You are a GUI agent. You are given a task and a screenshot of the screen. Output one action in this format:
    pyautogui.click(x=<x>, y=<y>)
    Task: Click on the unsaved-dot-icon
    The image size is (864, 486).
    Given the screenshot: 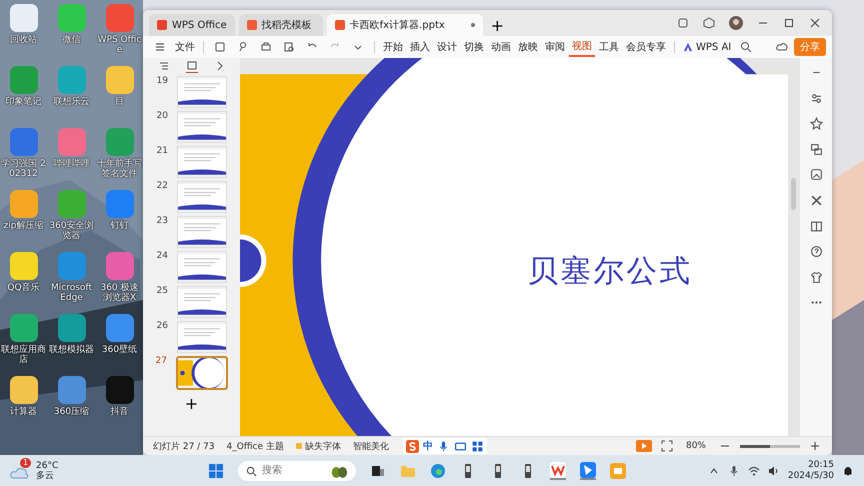 What is the action you would take?
    pyautogui.click(x=472, y=25)
    